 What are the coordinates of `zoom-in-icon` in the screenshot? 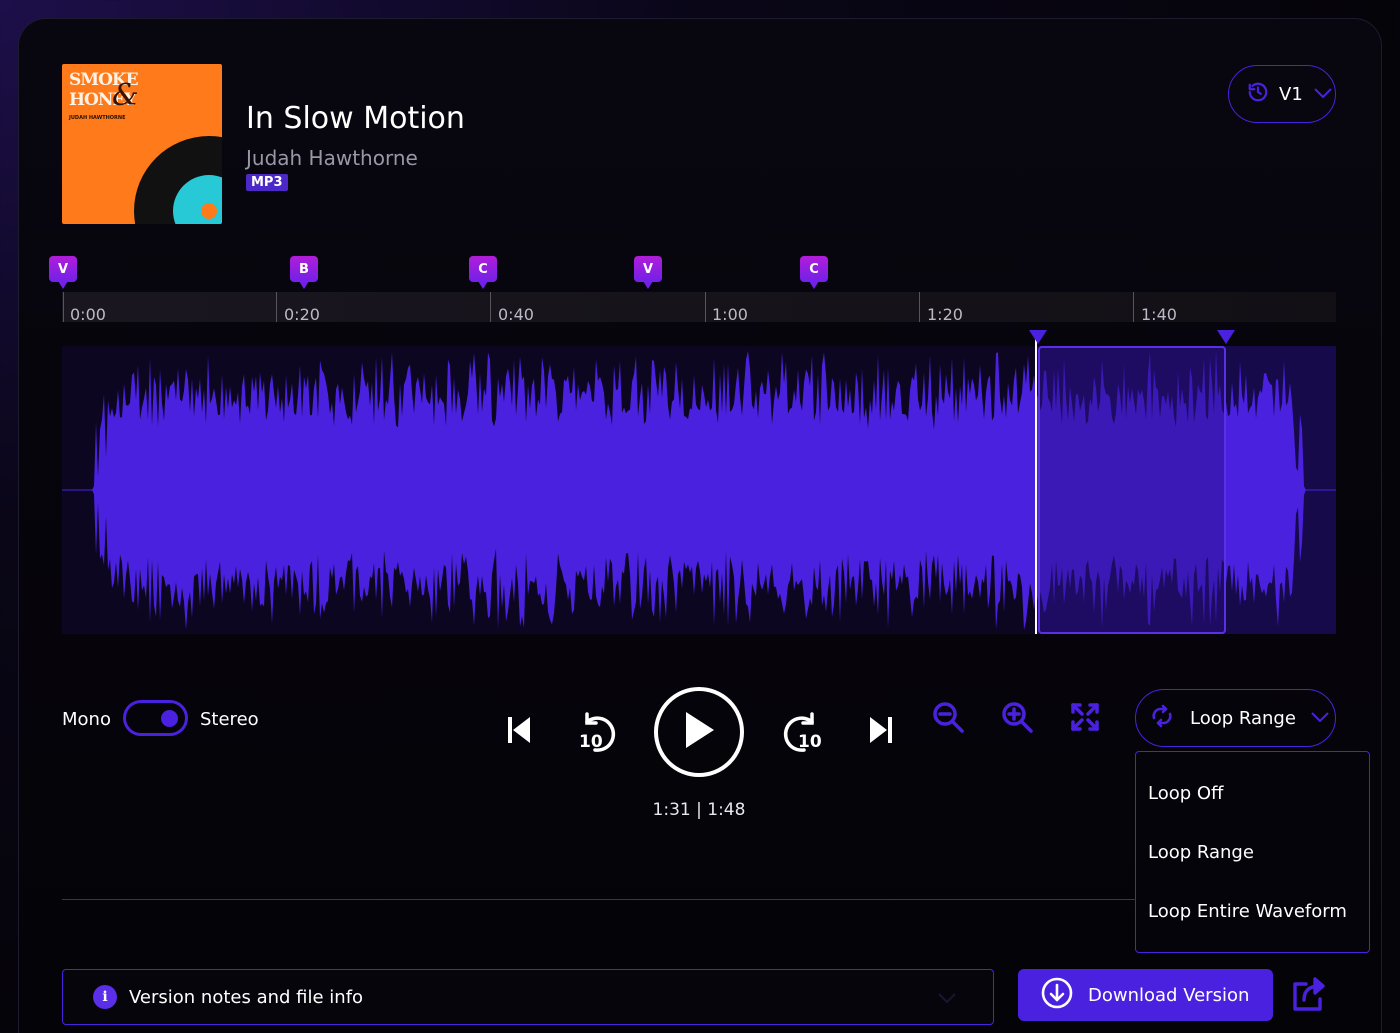 It's located at (1017, 719).